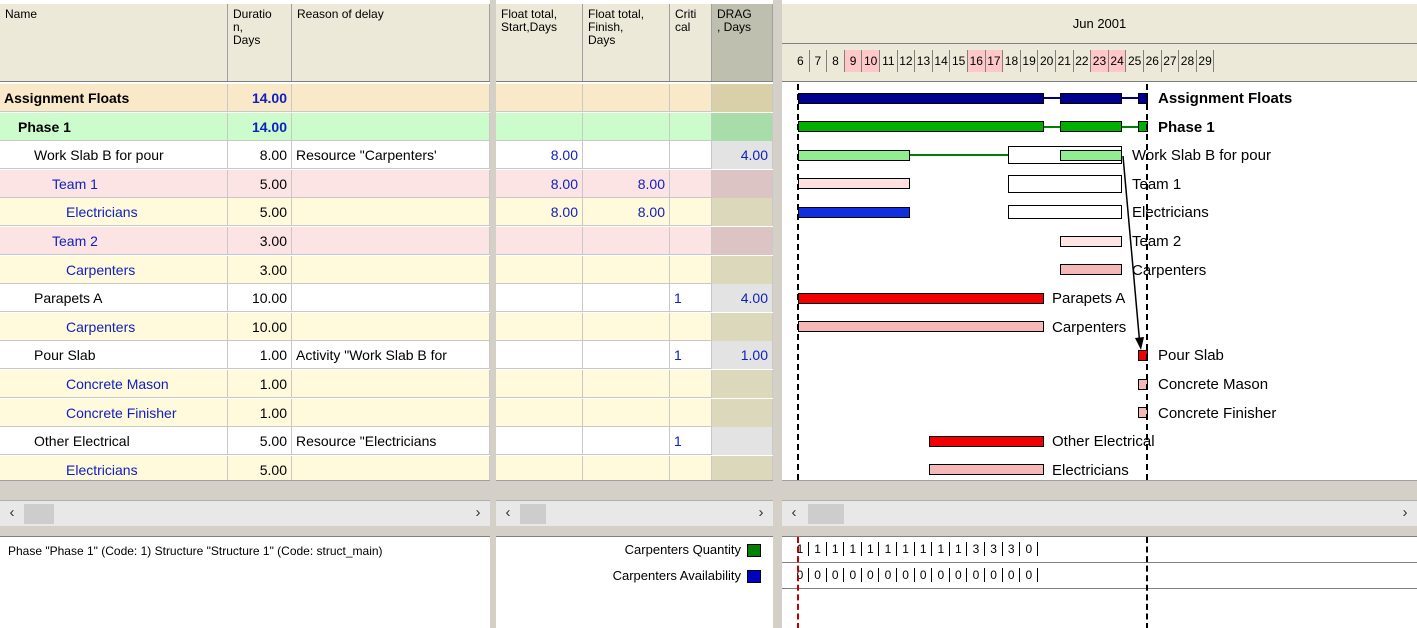  What do you see at coordinates (626, 42) in the screenshot?
I see `col-header-float-finish: Float total, Finish, Days` at bounding box center [626, 42].